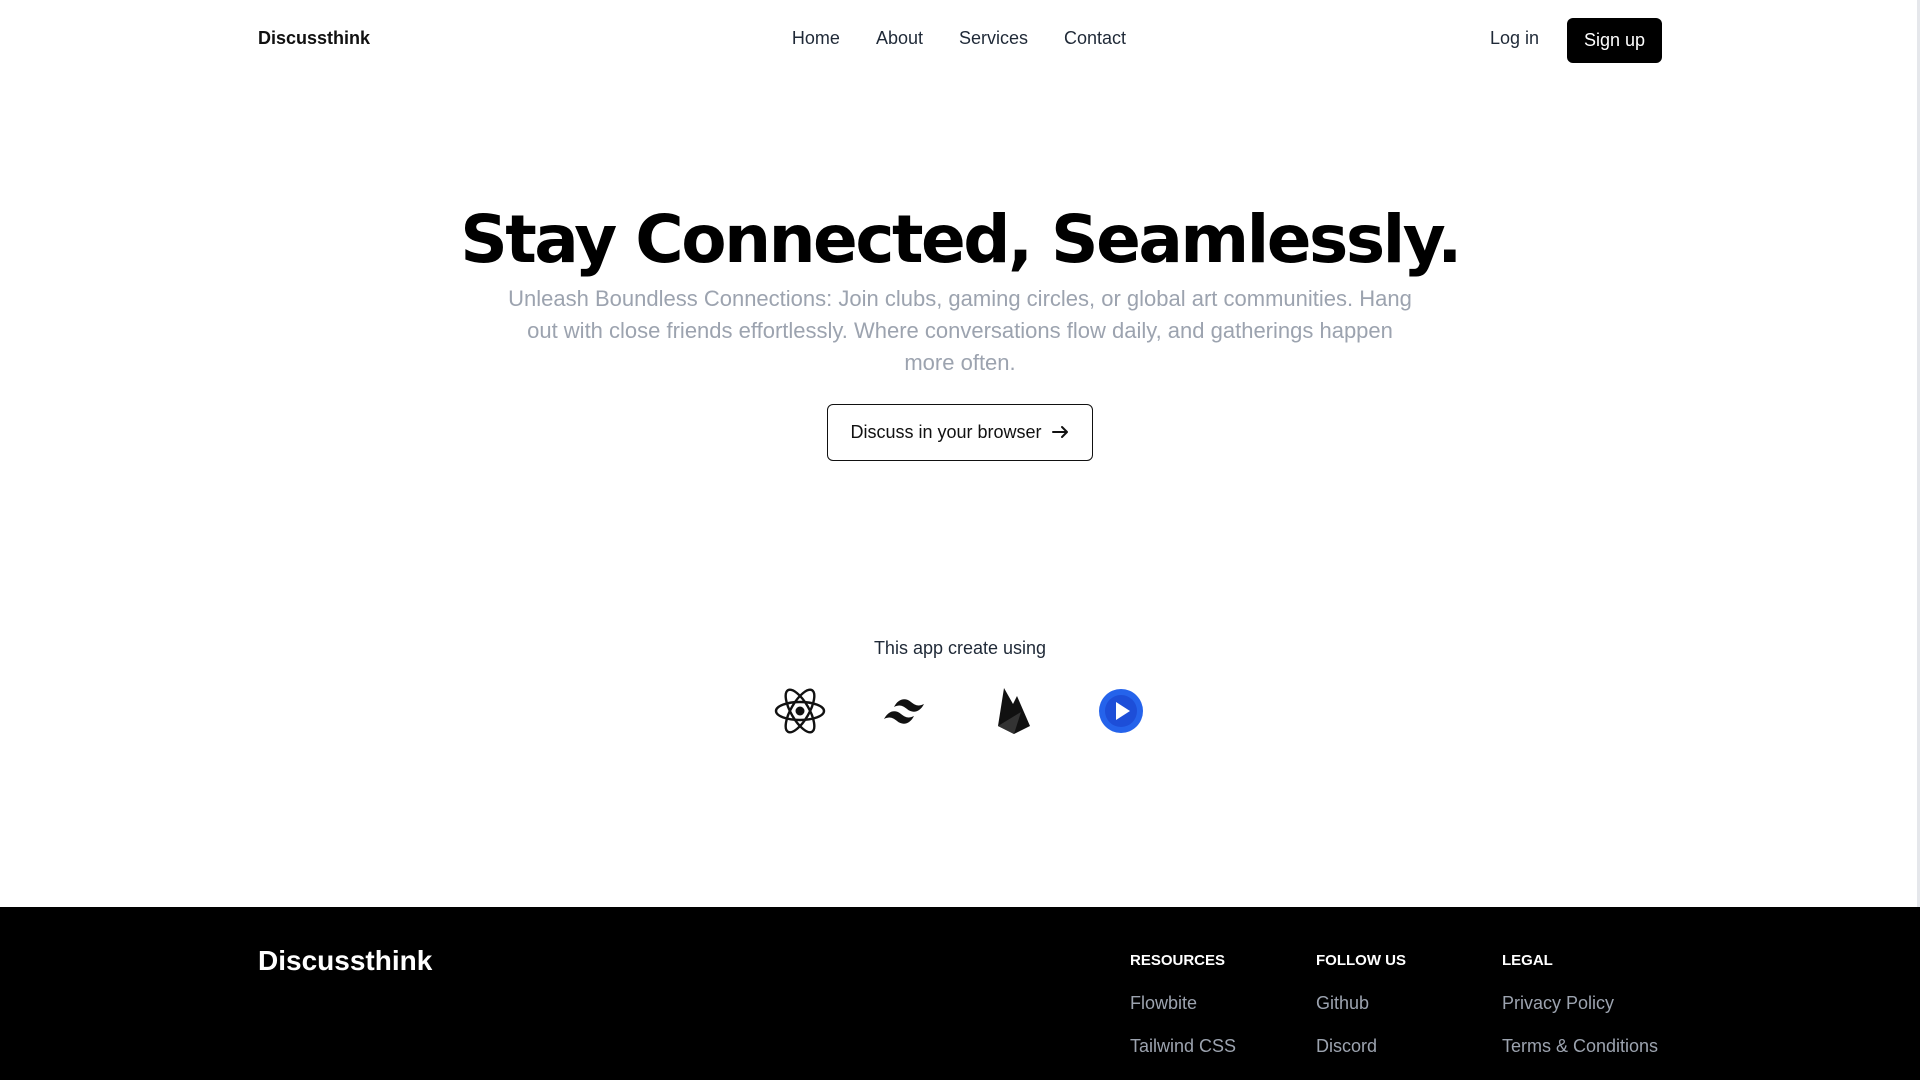  What do you see at coordinates (899, 38) in the screenshot?
I see `nav-link-about: About` at bounding box center [899, 38].